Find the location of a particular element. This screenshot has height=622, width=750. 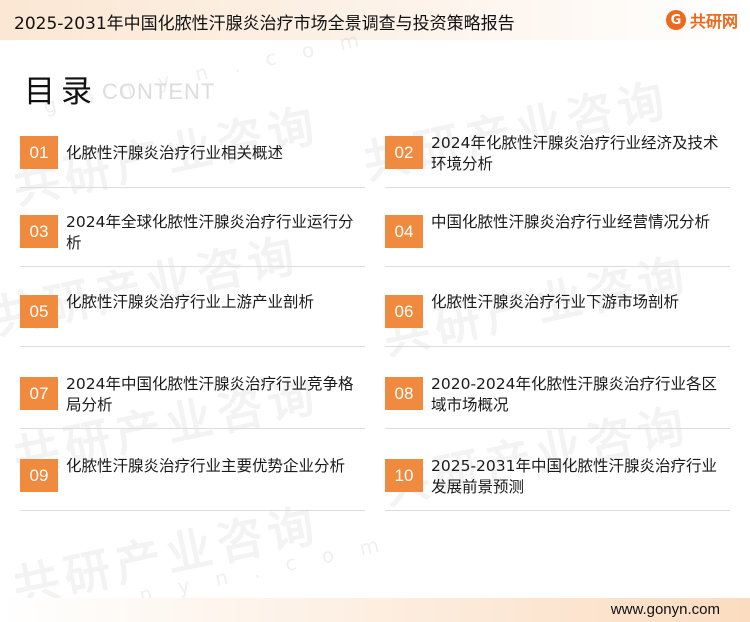

item-number-badge: 01 is located at coordinates (39, 152).